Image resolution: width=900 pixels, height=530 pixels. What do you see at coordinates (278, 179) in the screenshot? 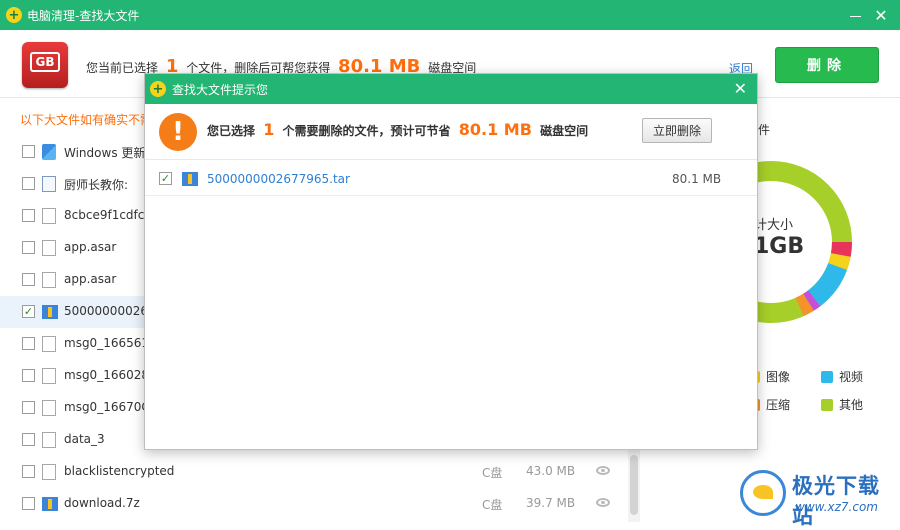
I see `dialog-file-name: 5000000002677965.tar` at bounding box center [278, 179].